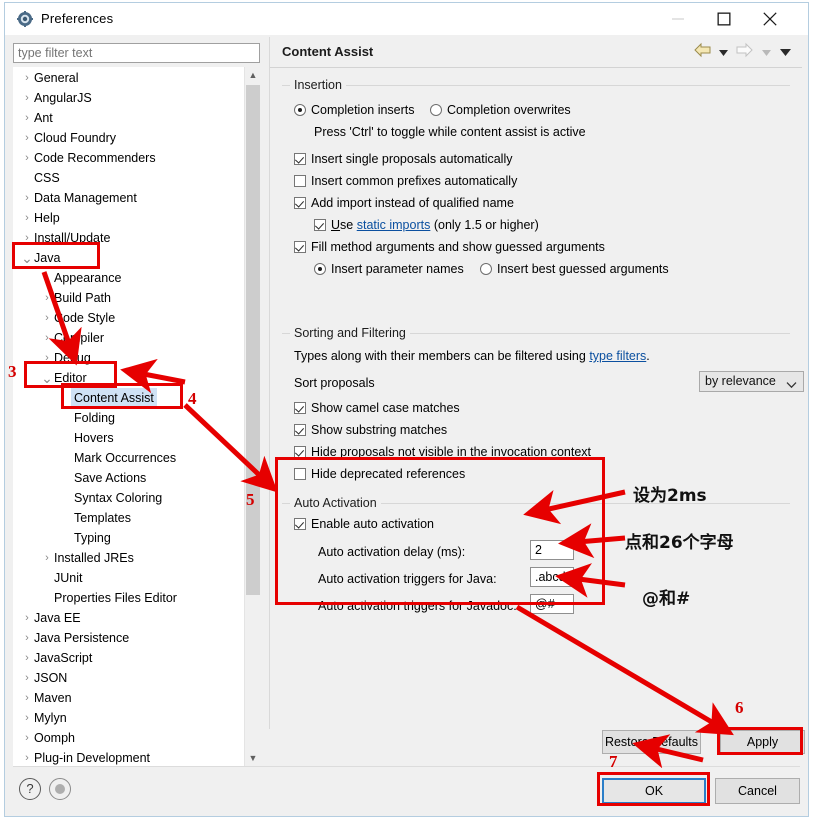  Describe the element at coordinates (723, 52) in the screenshot. I see `back-menu-caret-down-icon` at that location.